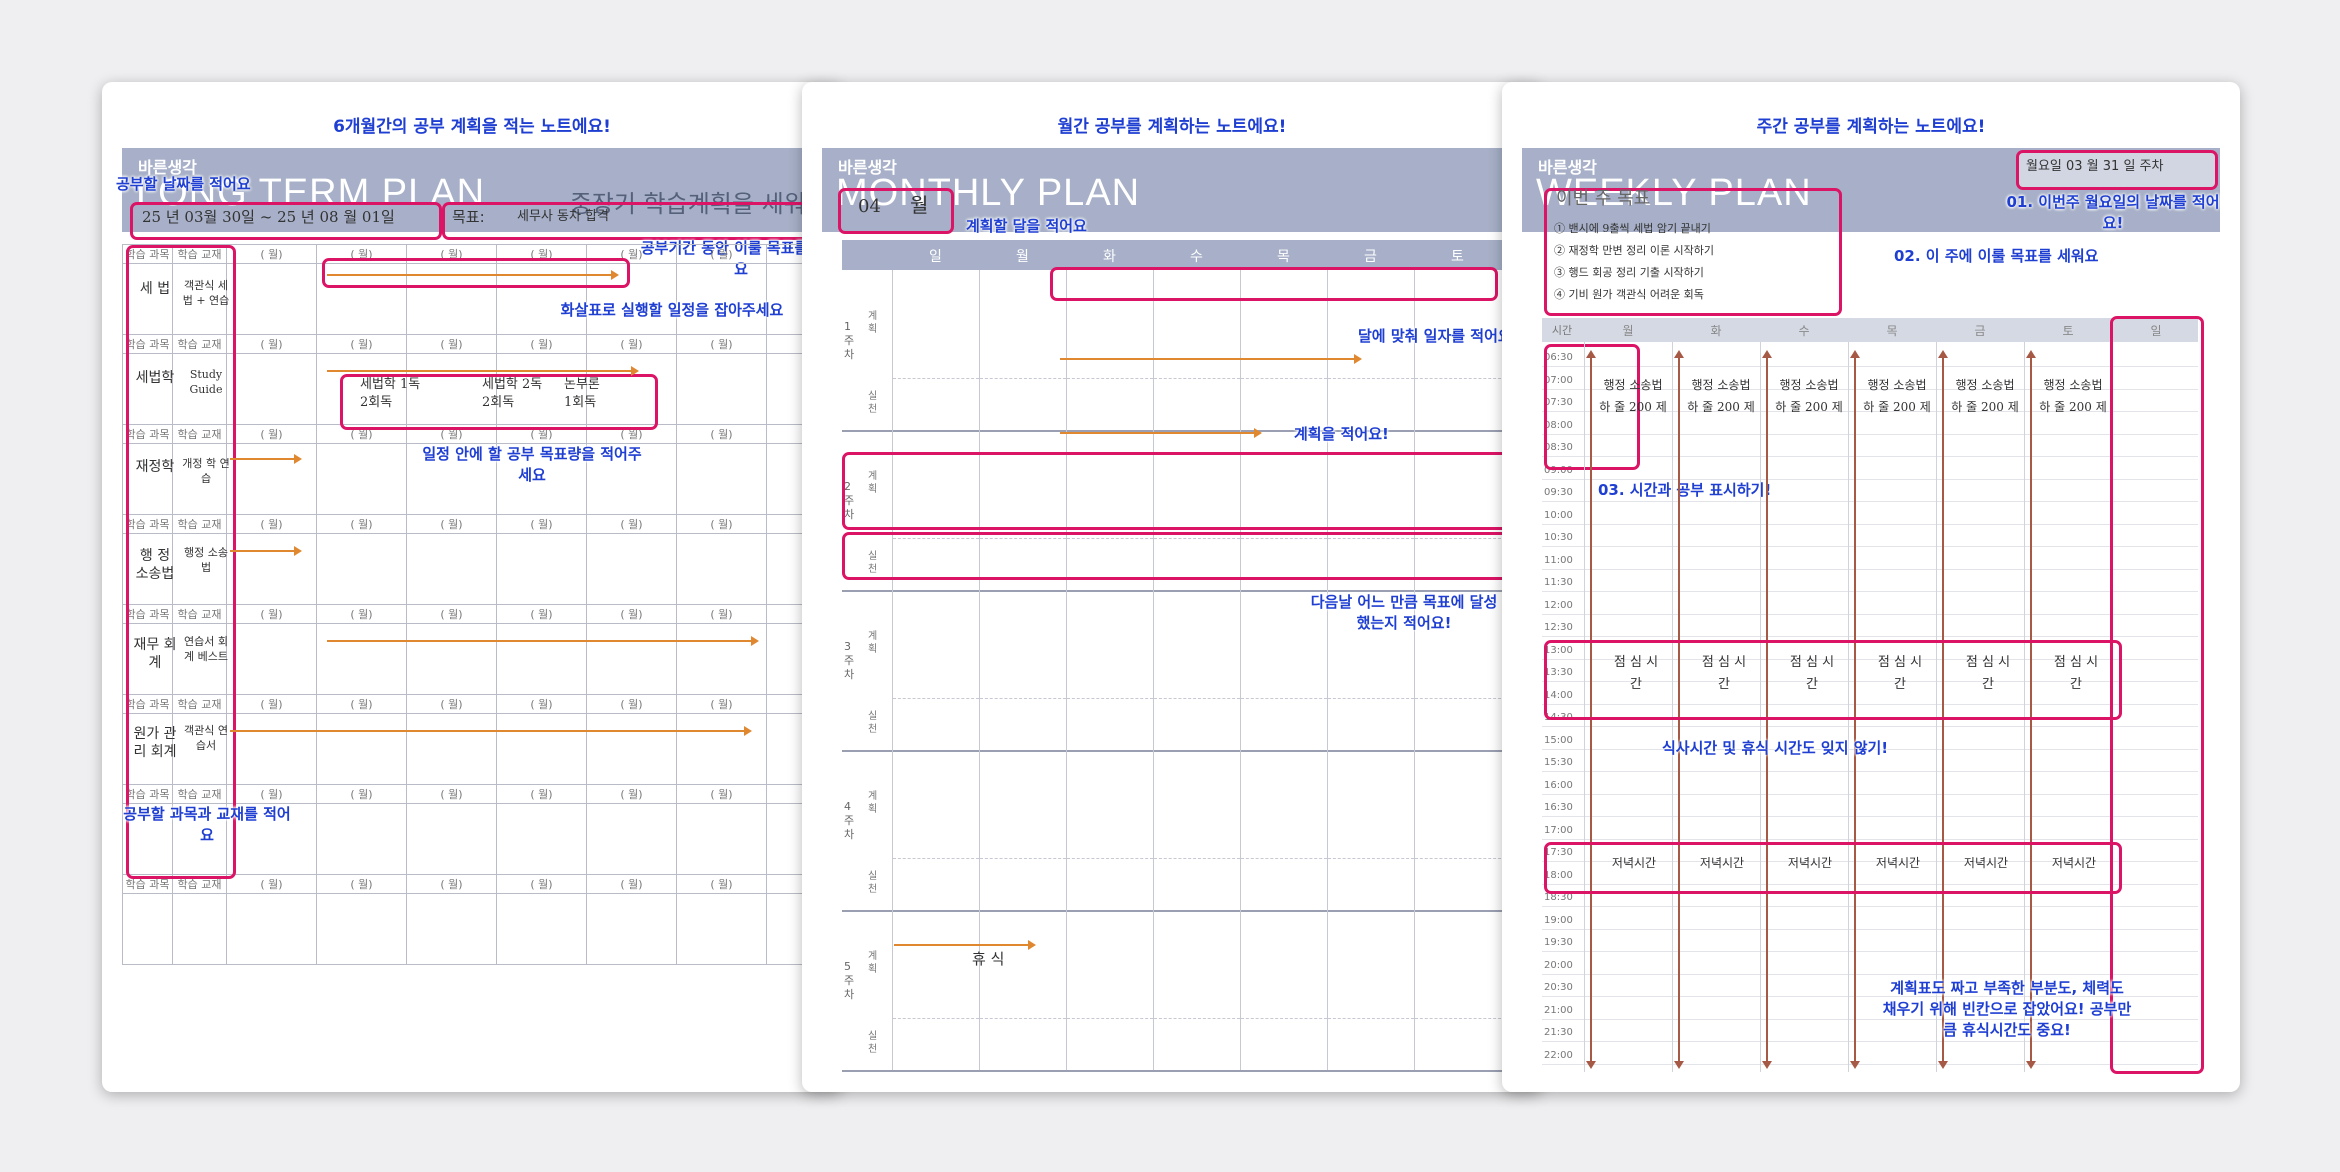  I want to click on book-cell, so click(199, 929).